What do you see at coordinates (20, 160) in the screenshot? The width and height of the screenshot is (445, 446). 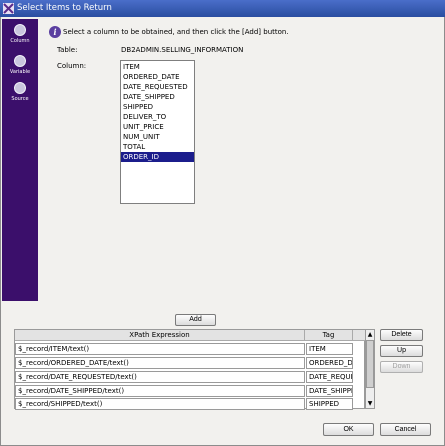 I see `sidebar: Column Variable Source` at bounding box center [20, 160].